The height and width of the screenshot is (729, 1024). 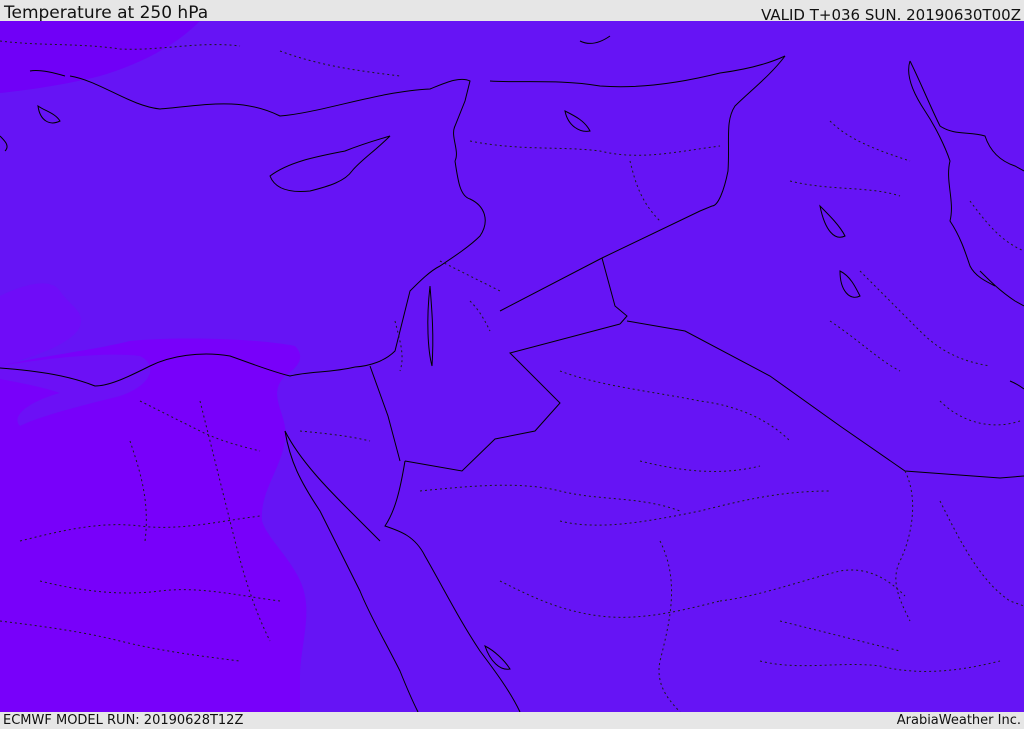 I want to click on model-run-label: ECMWF MODEL RUN: 20190628T12Z, so click(x=123, y=720).